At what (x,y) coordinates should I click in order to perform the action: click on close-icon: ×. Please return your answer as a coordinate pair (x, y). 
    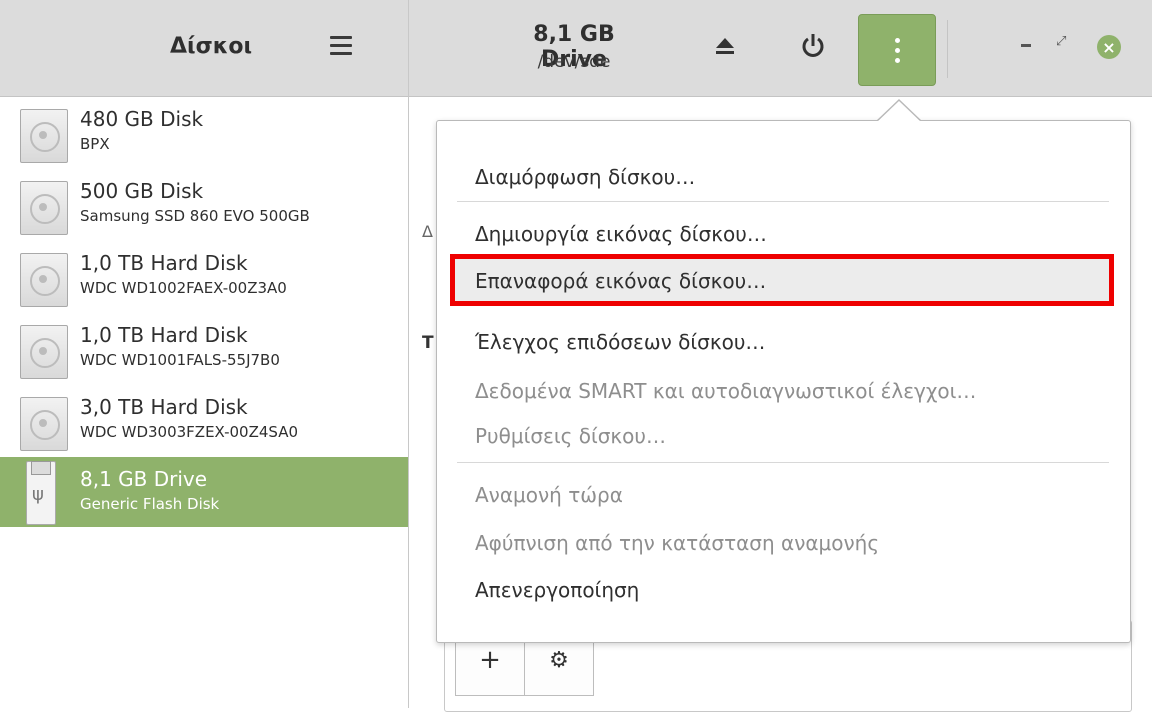
    Looking at the image, I should click on (1109, 47).